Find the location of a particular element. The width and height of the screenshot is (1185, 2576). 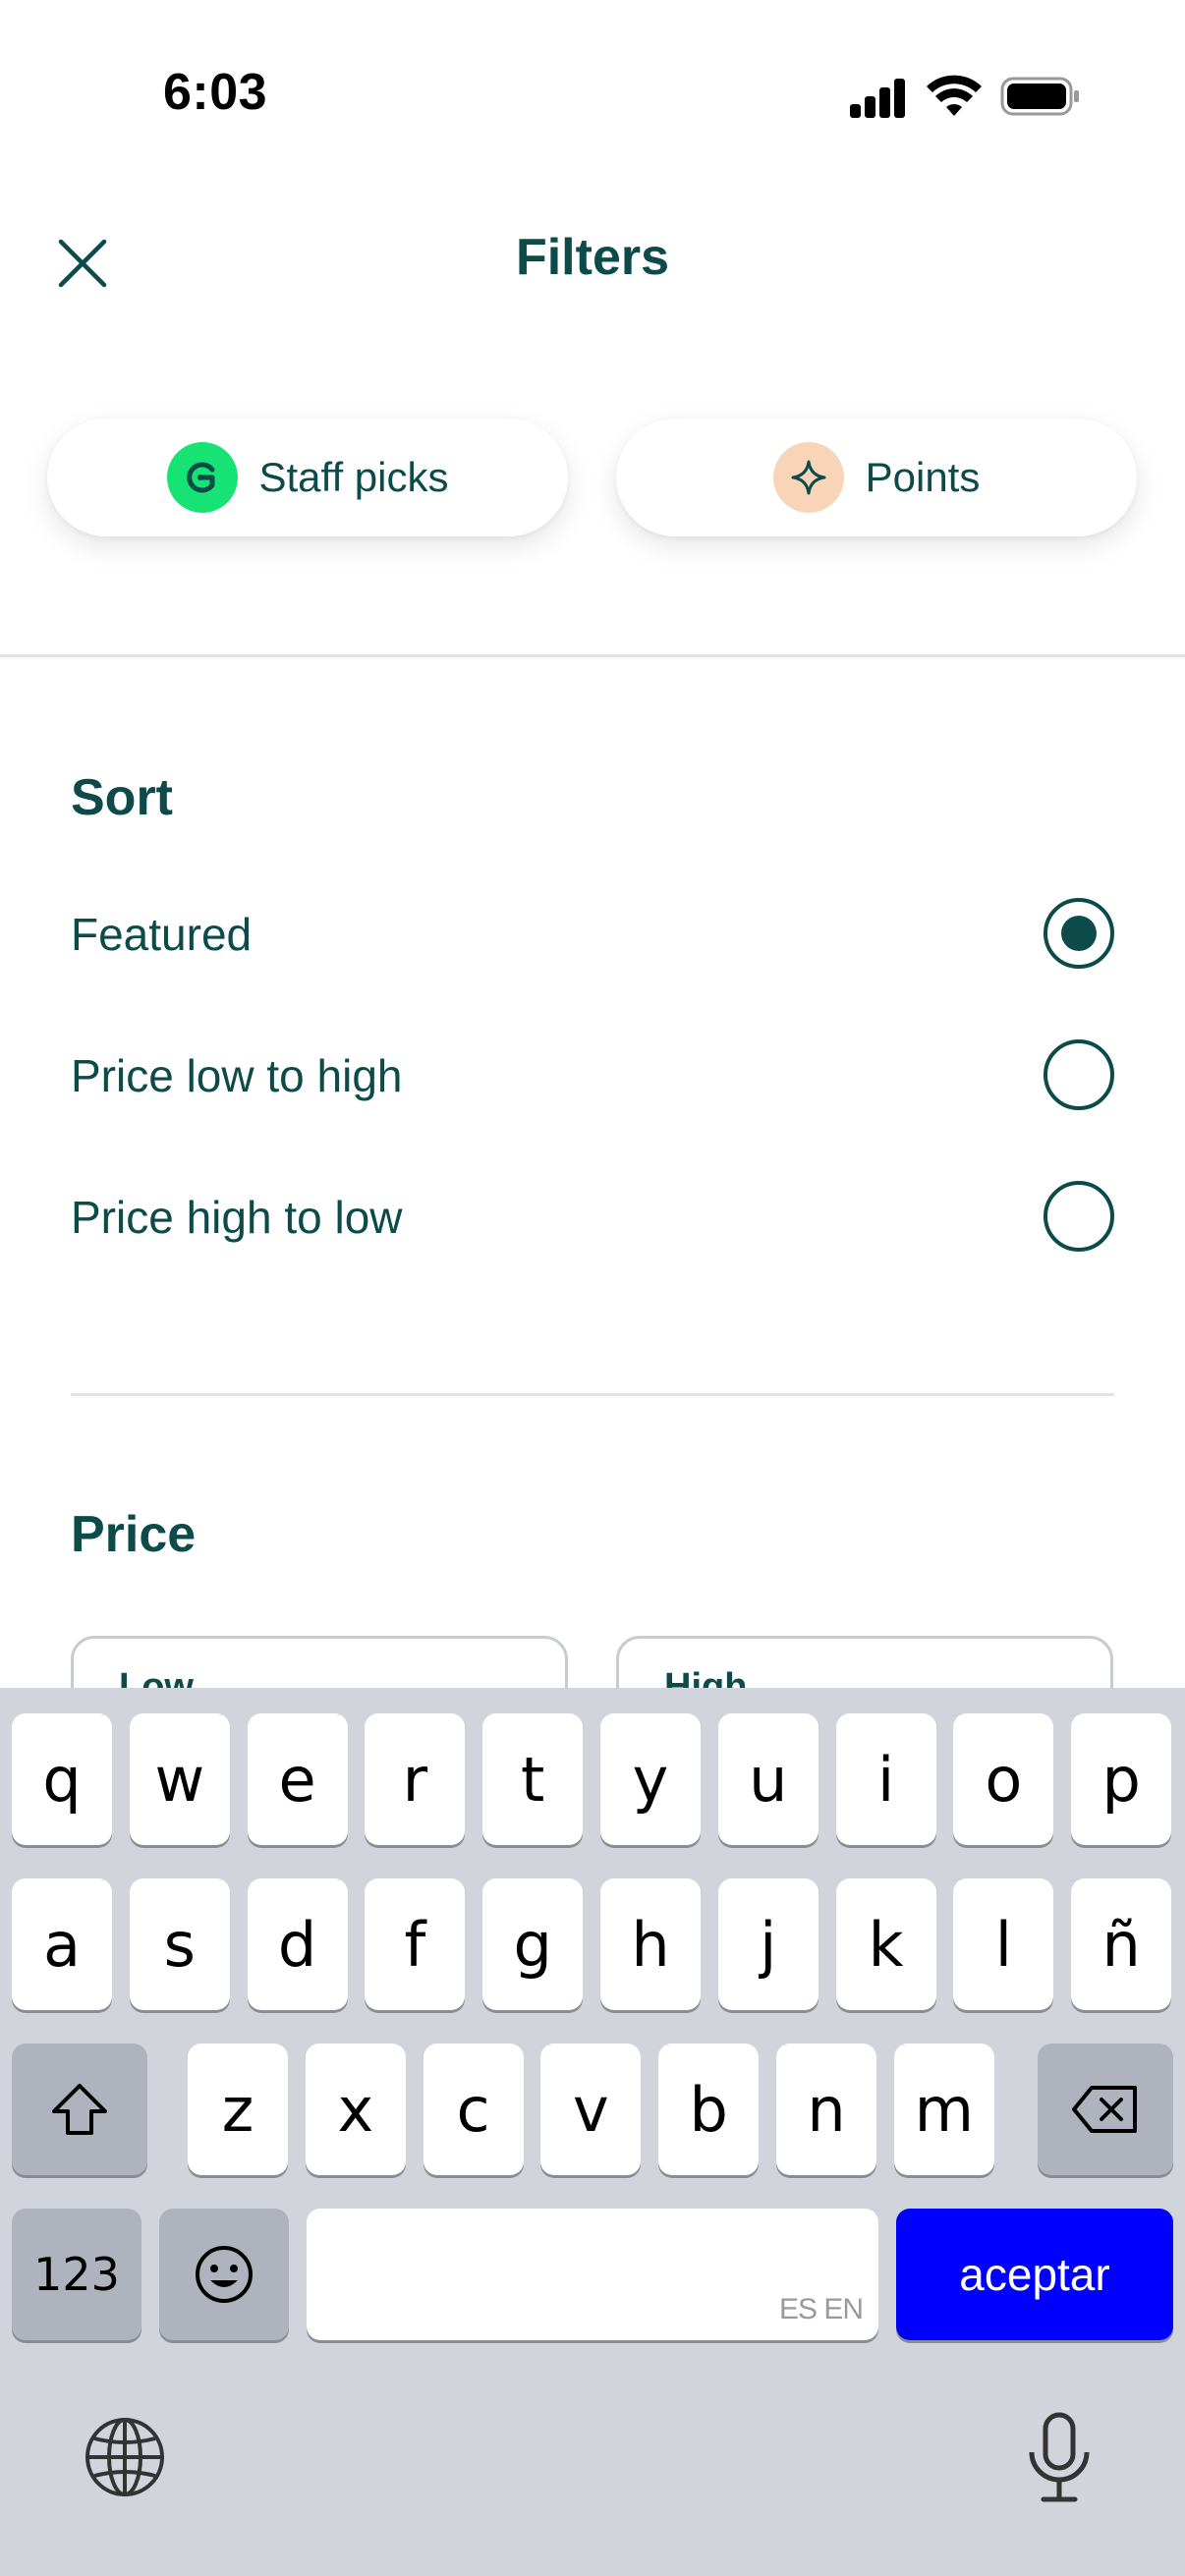

key-i: i is located at coordinates (886, 1779).